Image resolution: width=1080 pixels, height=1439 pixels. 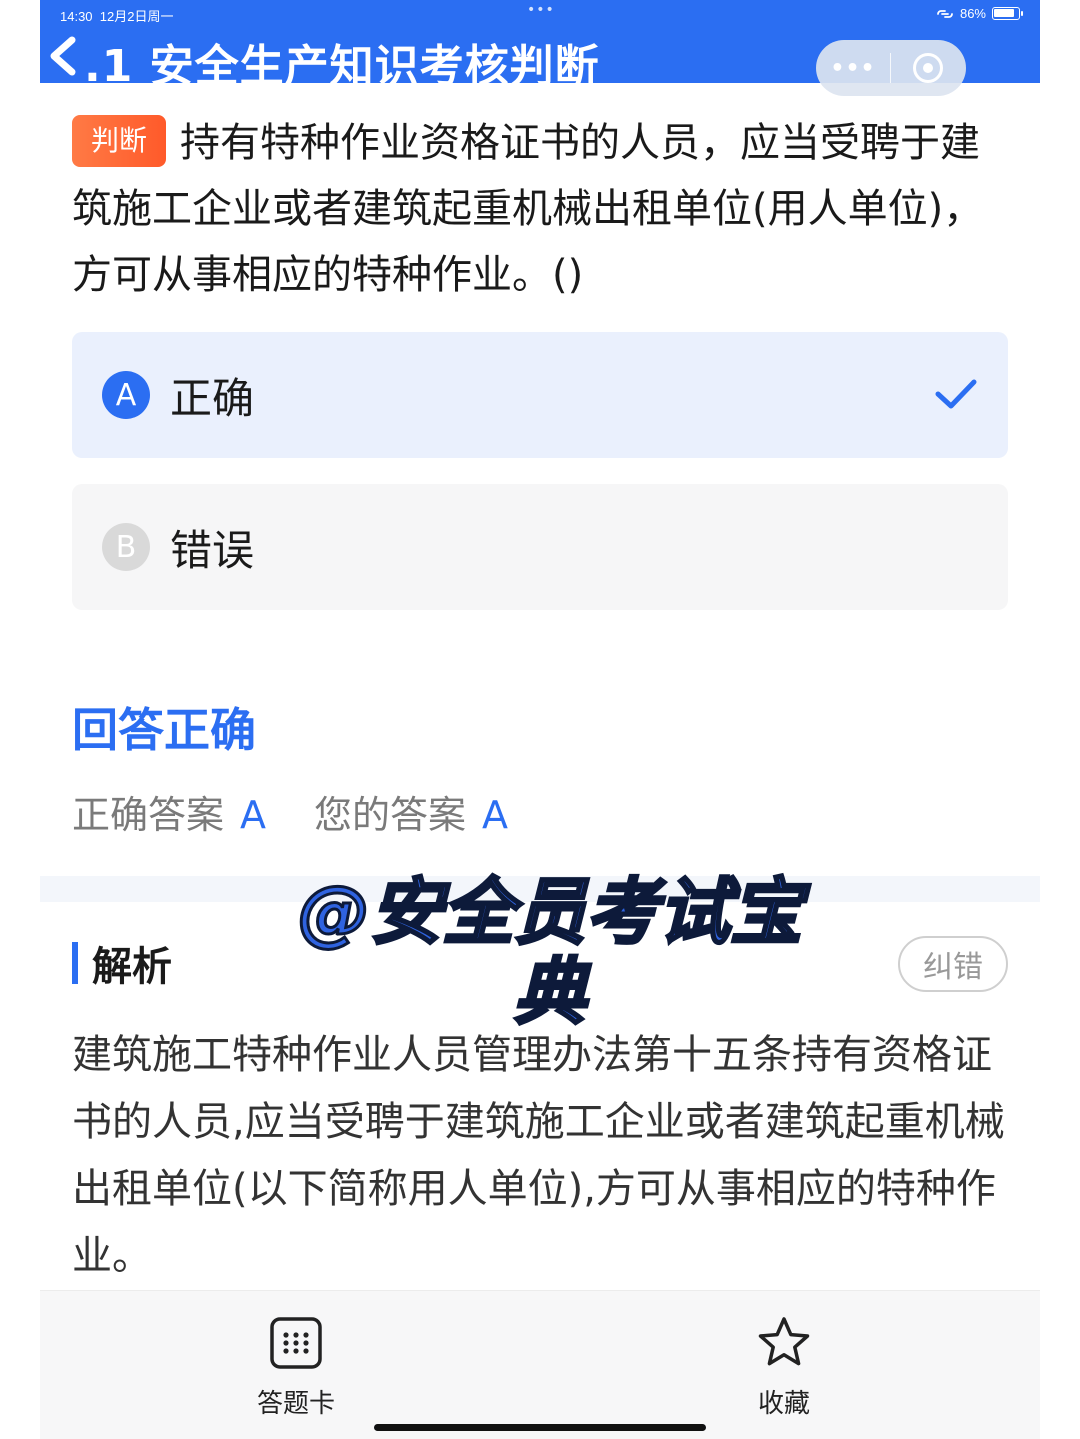 What do you see at coordinates (132, 967) in the screenshot?
I see `analysis-title: 解析` at bounding box center [132, 967].